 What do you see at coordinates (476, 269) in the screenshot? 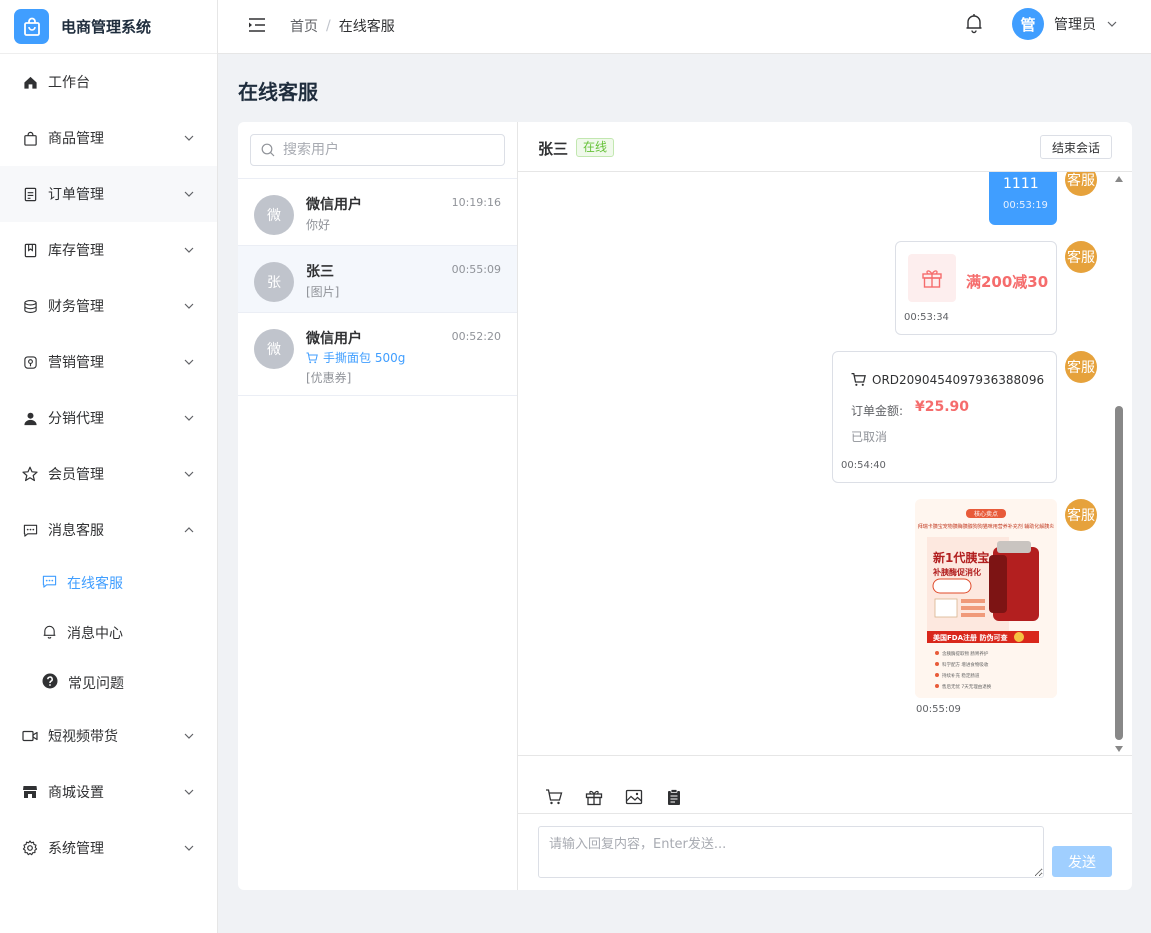
I see `conversation-time: 00:55:09` at bounding box center [476, 269].